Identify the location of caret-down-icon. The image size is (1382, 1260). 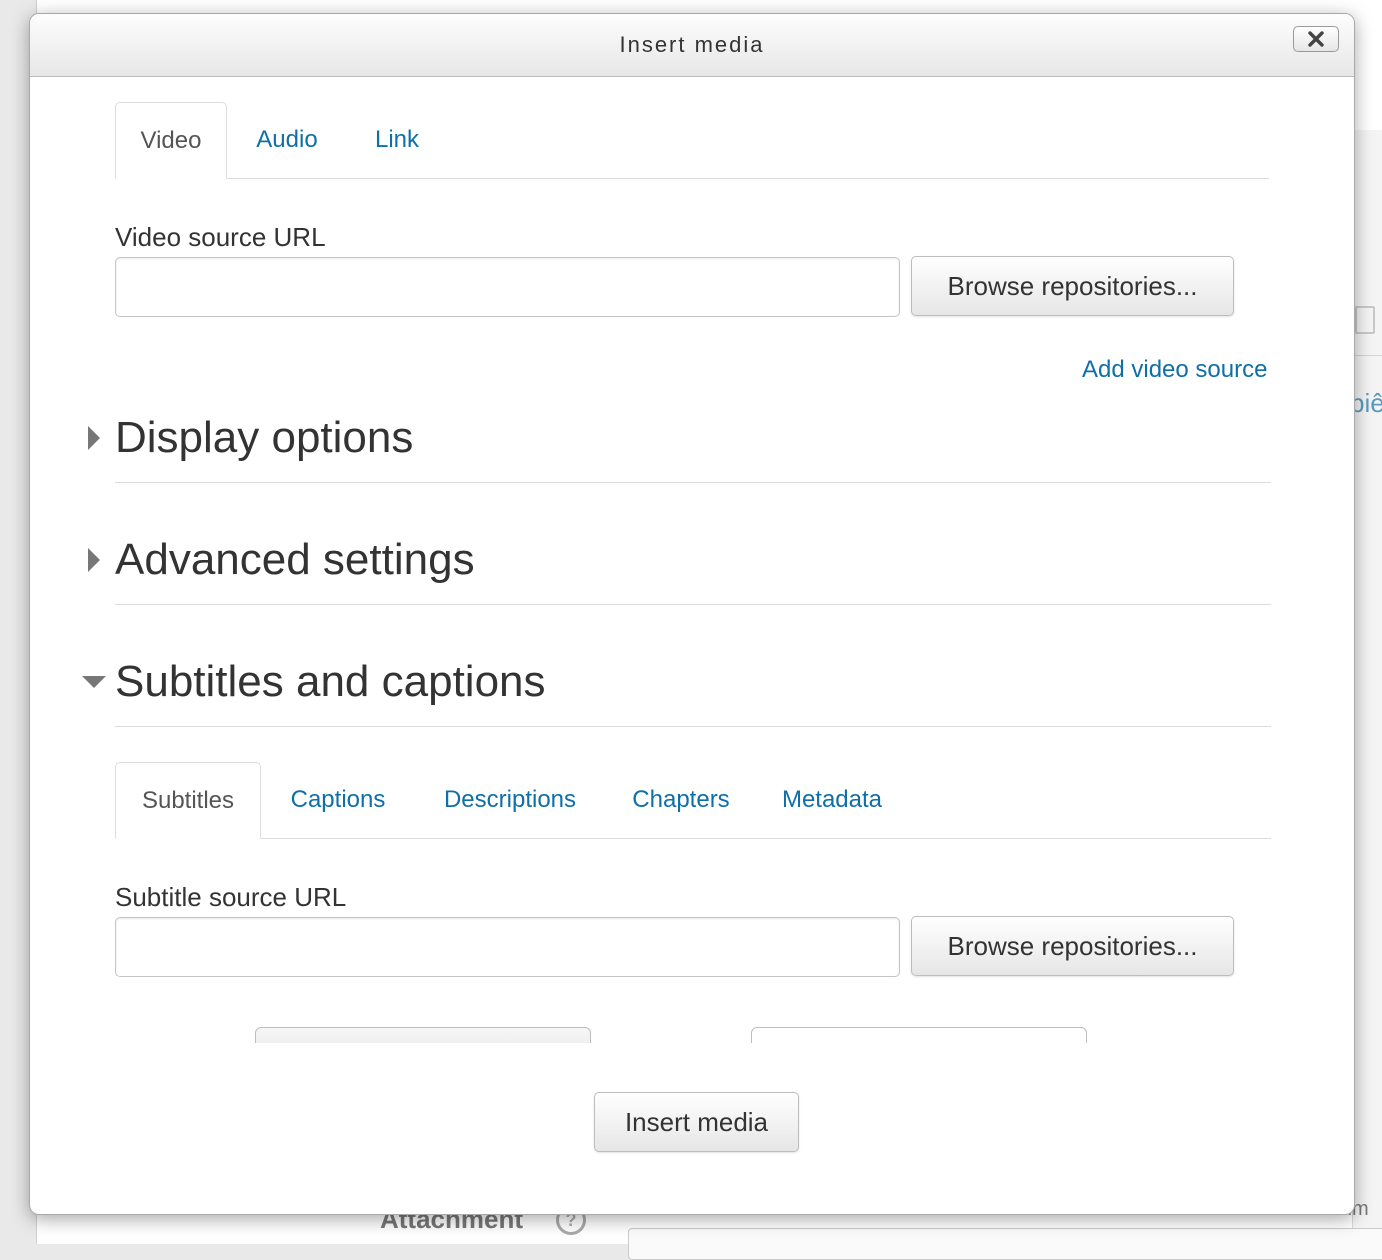
(94, 682).